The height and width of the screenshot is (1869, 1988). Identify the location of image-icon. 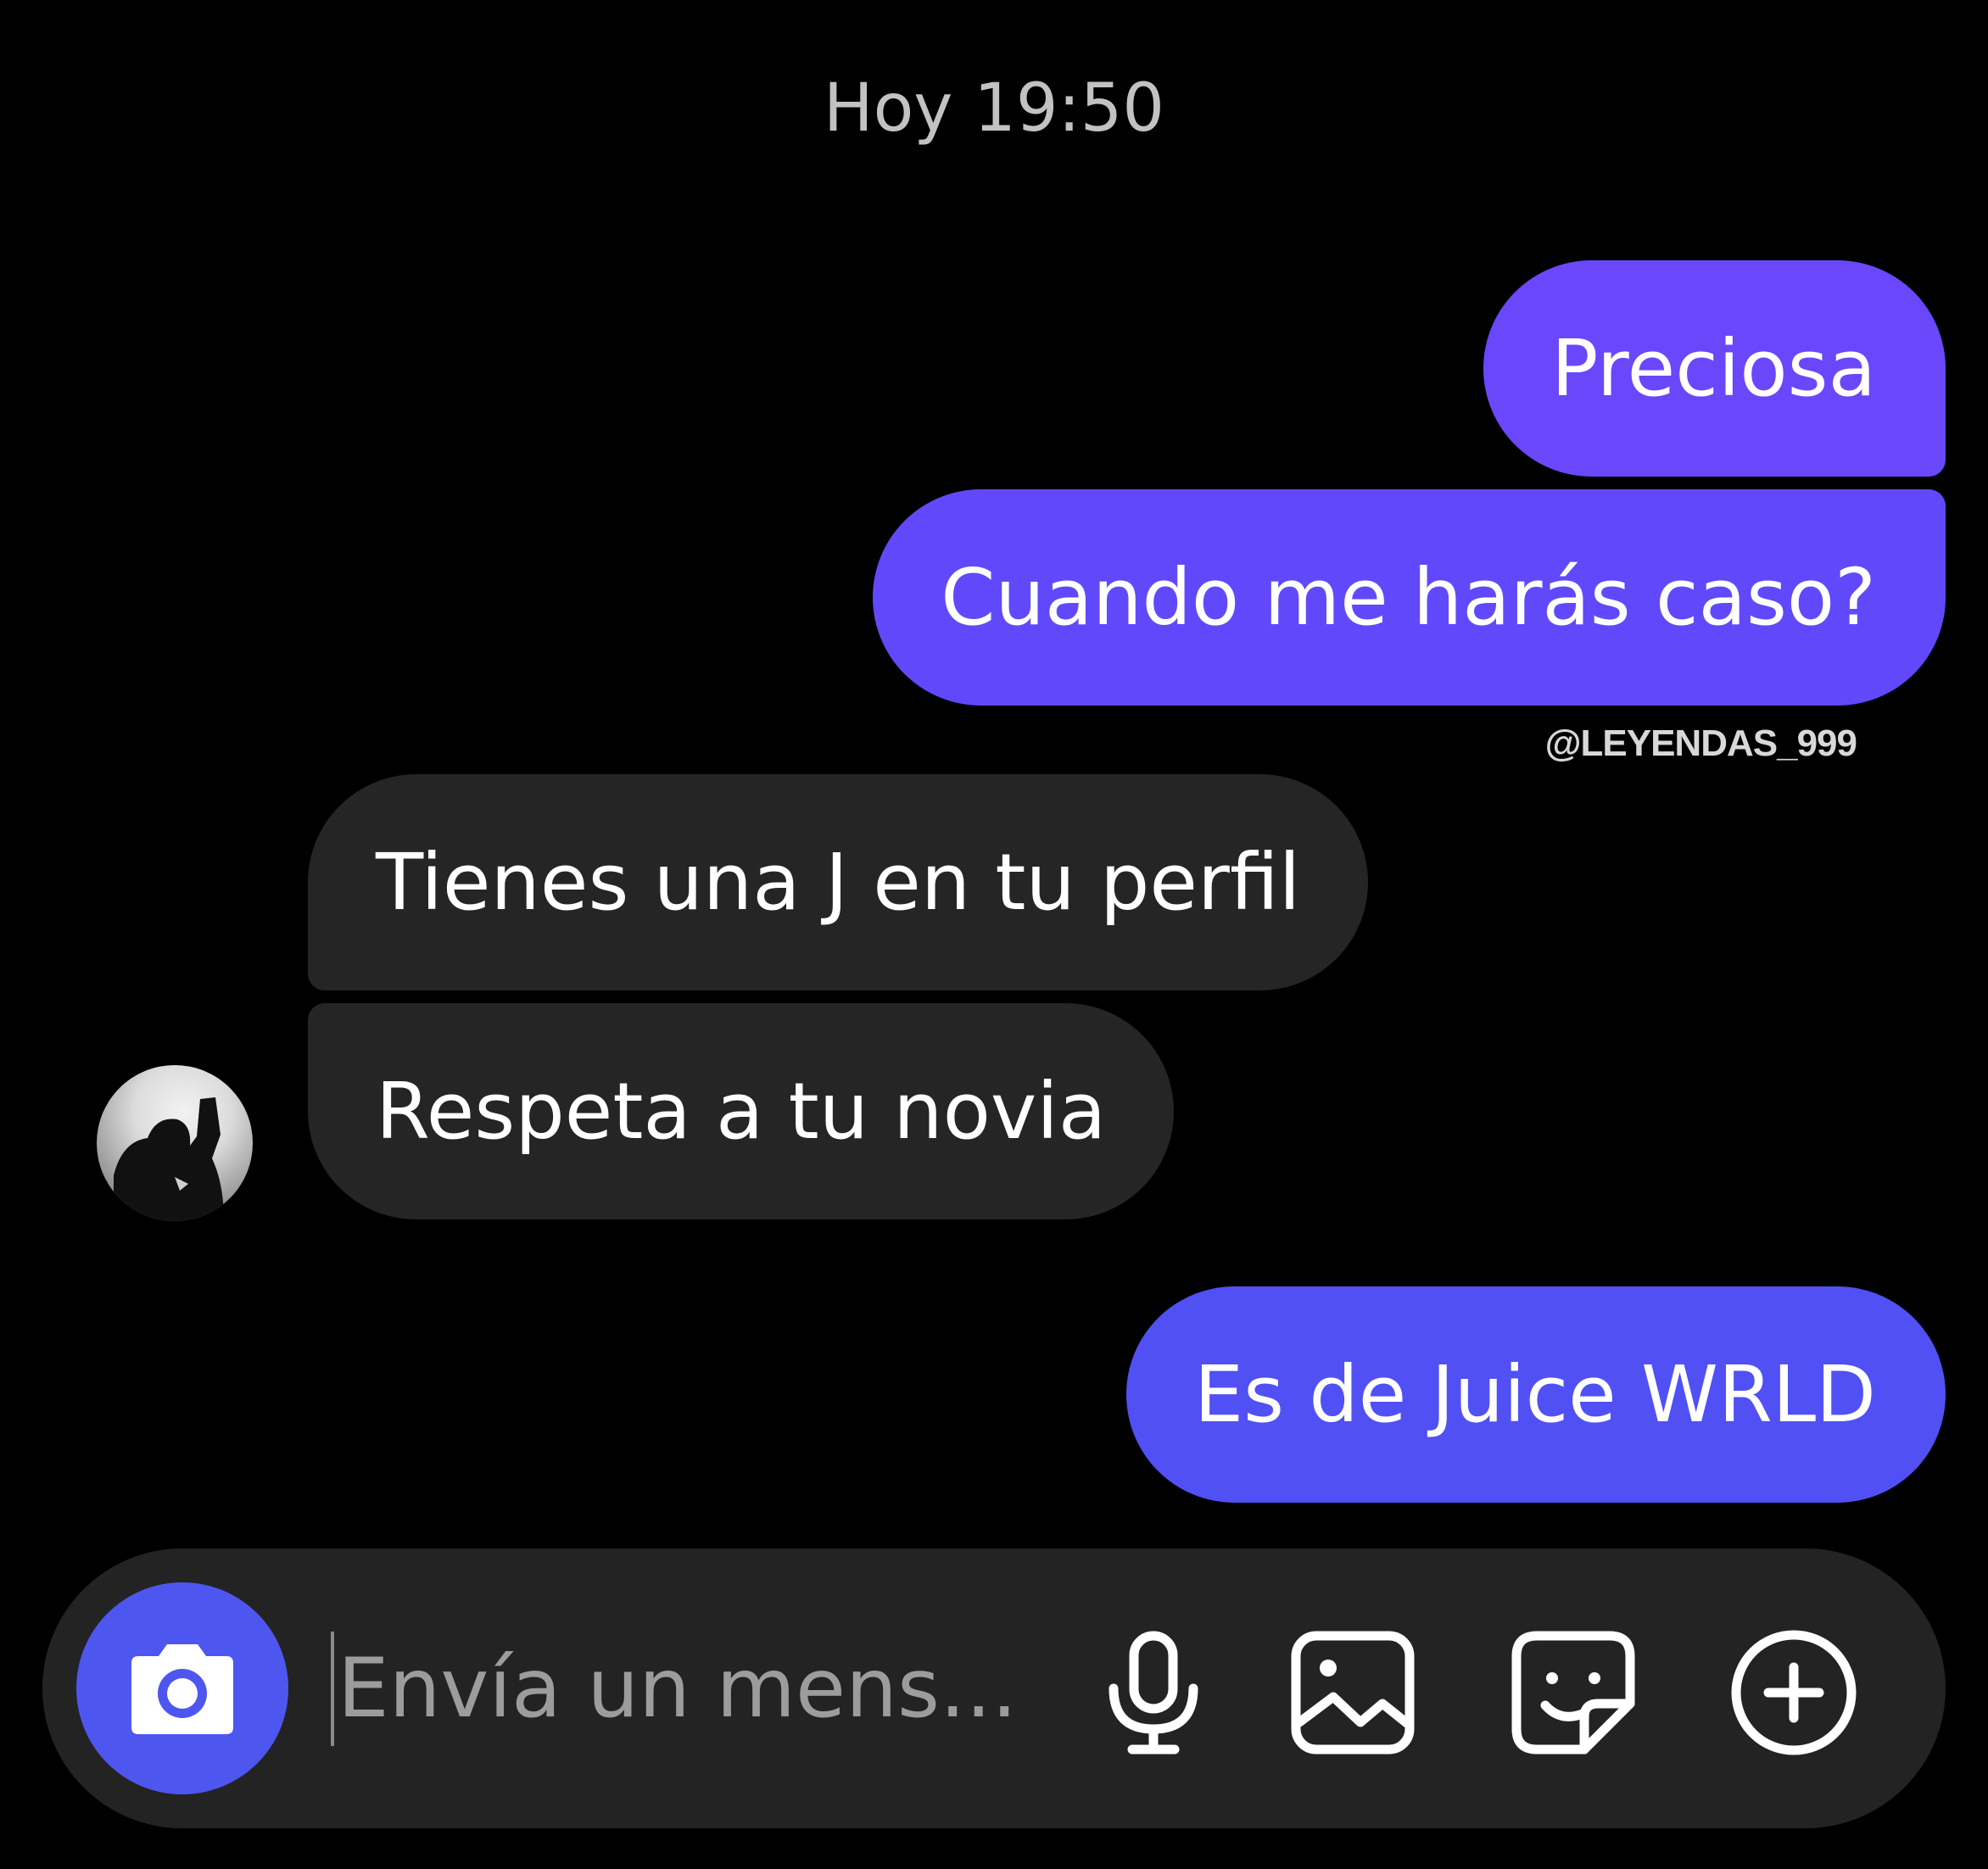
(1353, 1693).